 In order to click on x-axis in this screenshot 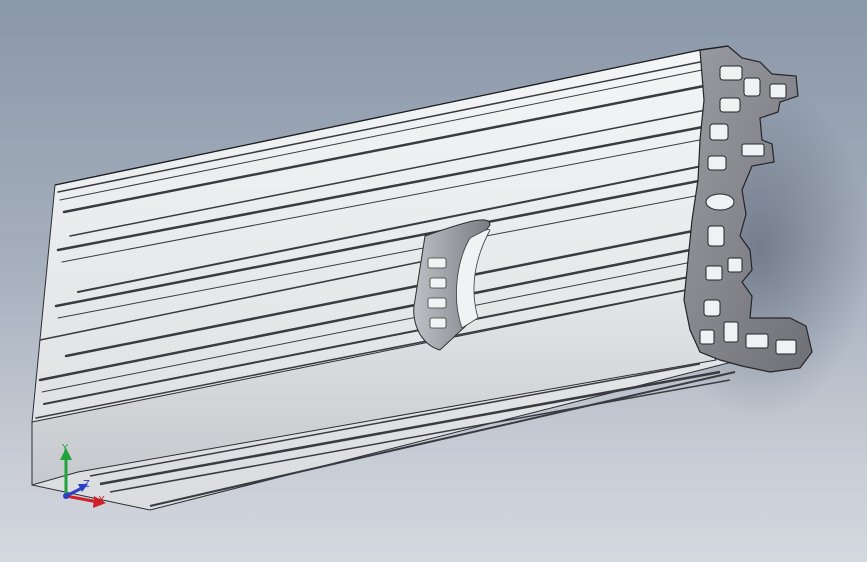, I will do `click(82, 499)`.